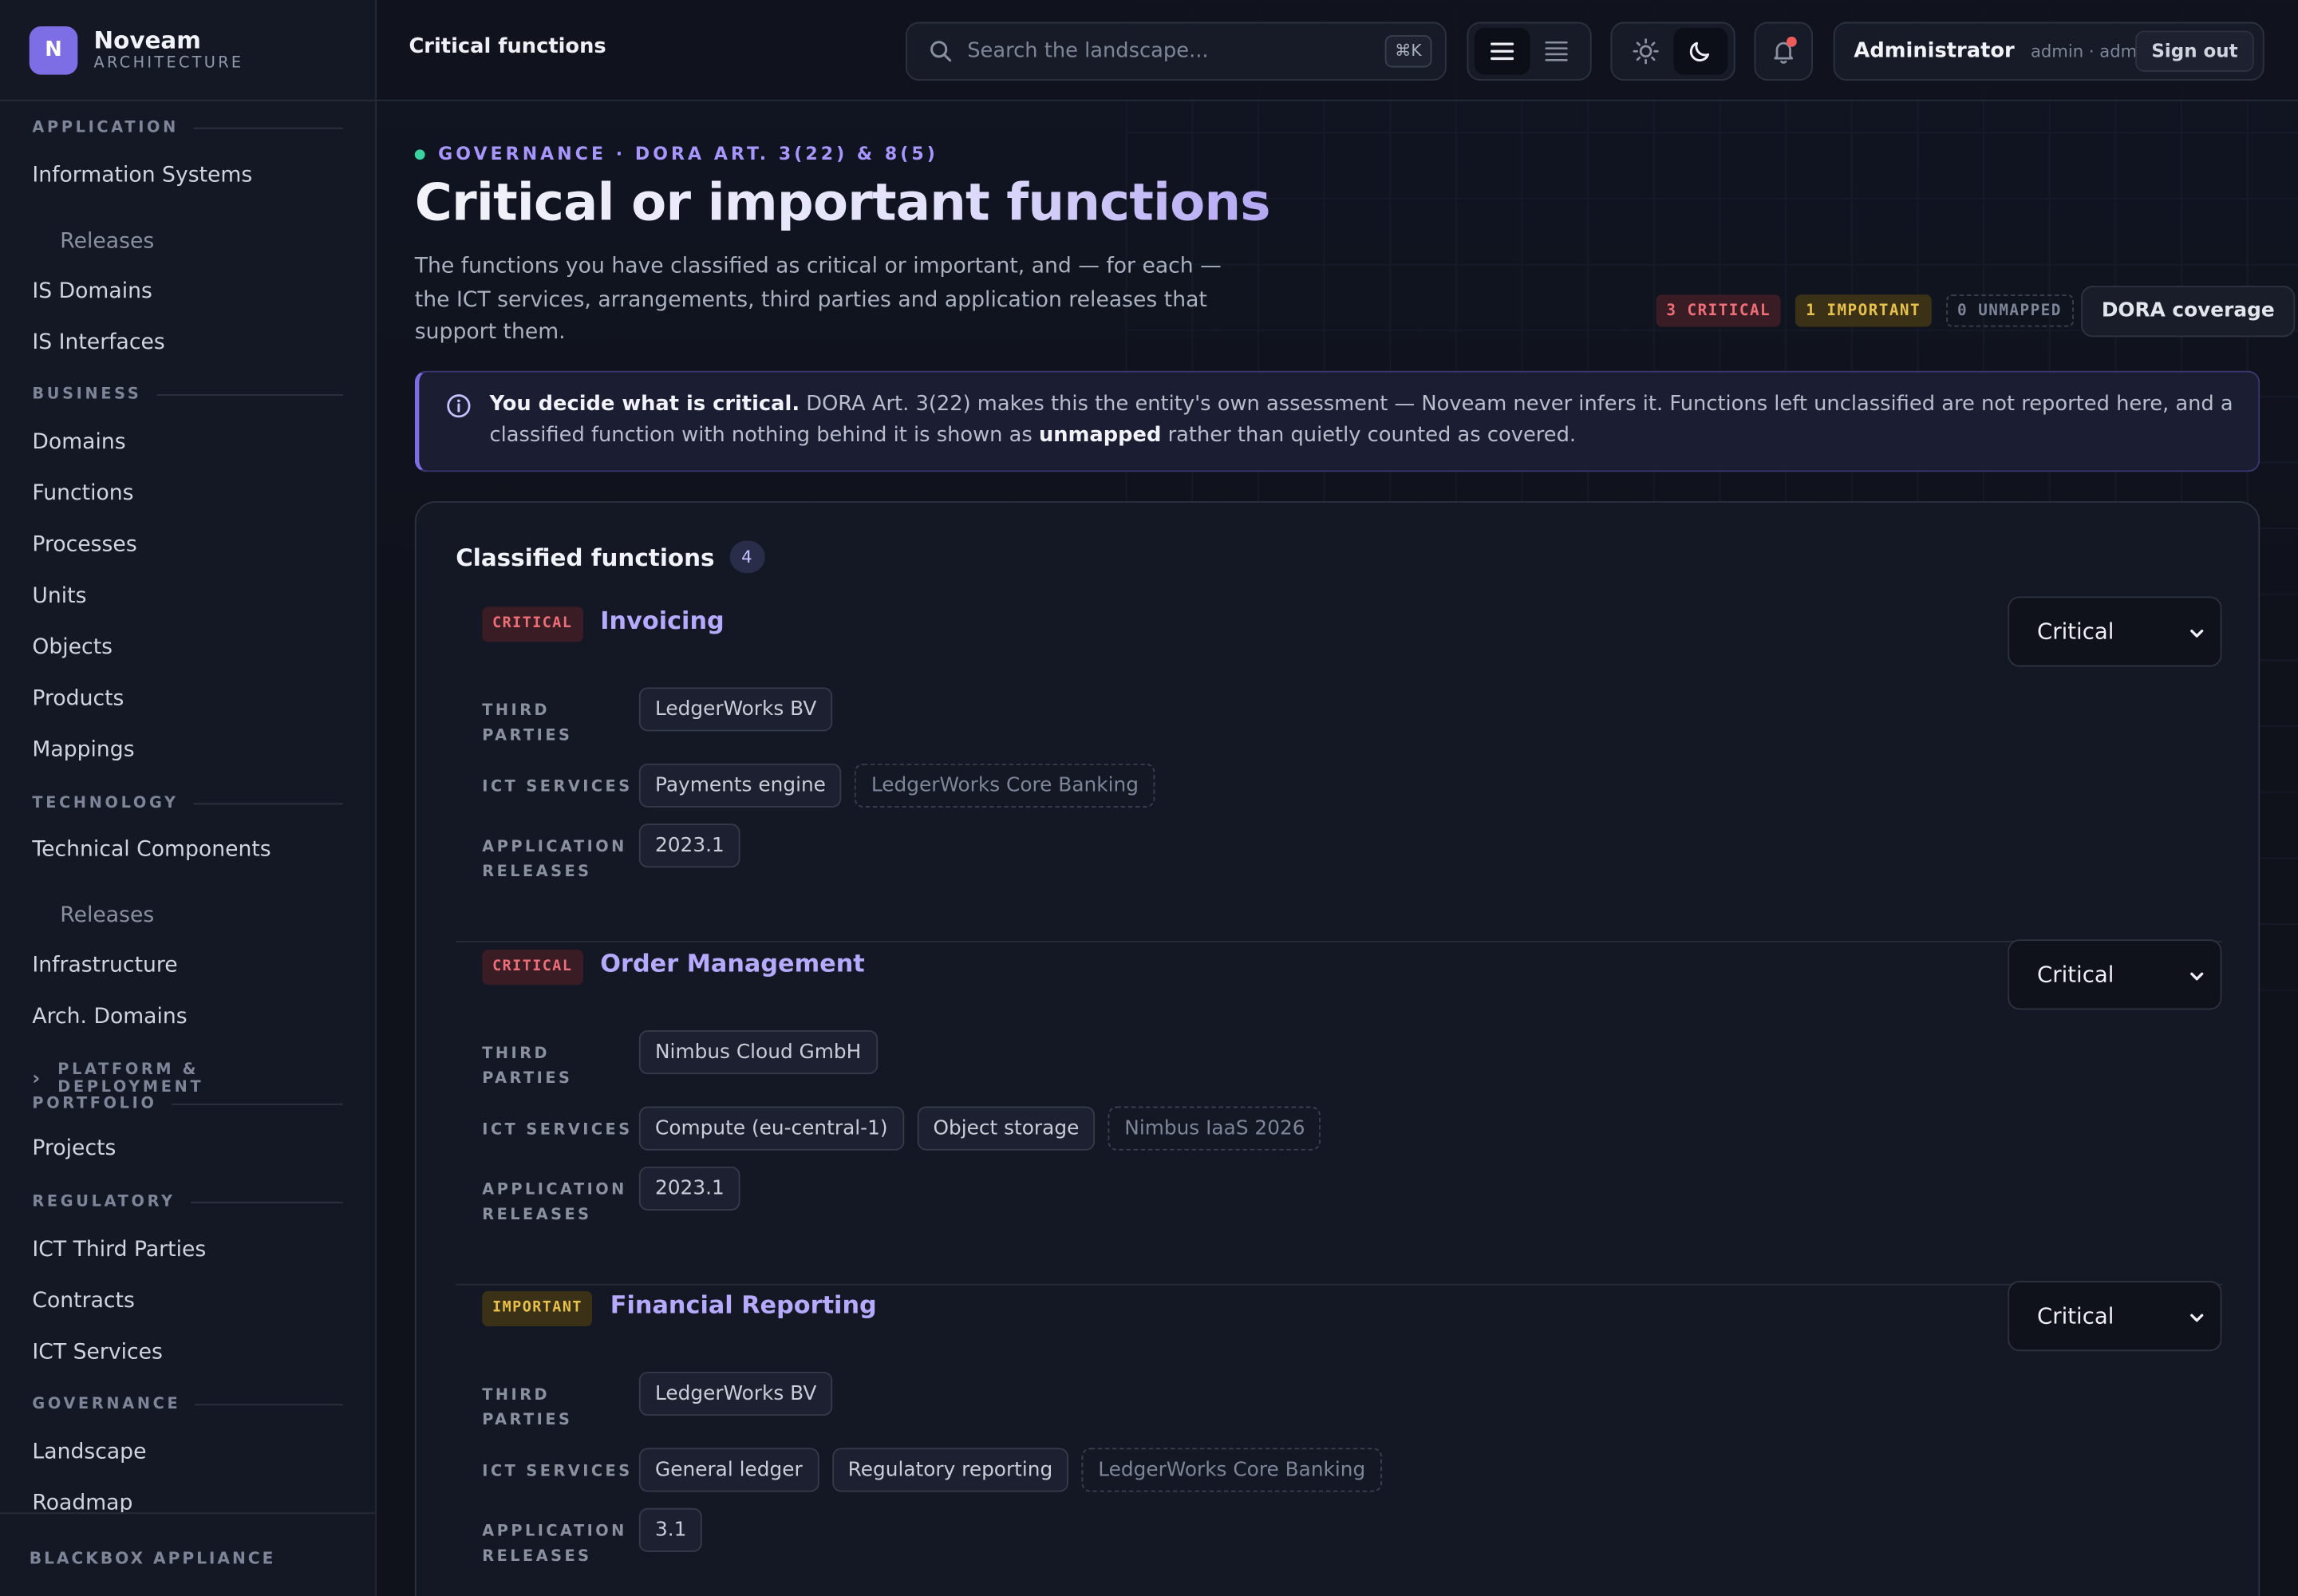  What do you see at coordinates (74, 1149) in the screenshot?
I see `sidebar-item-projects: Projects` at bounding box center [74, 1149].